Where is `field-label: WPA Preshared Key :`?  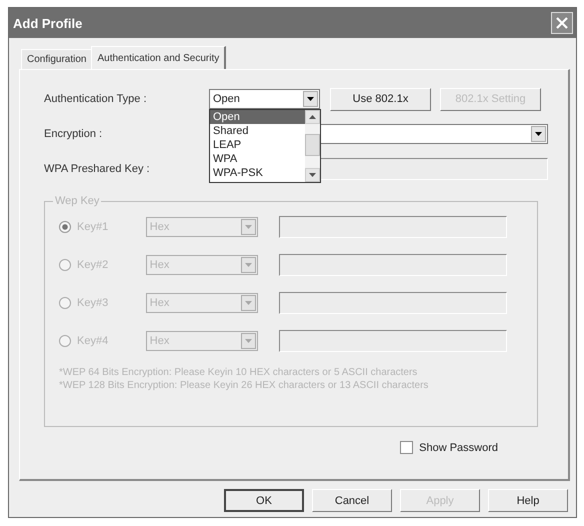
field-label: WPA Preshared Key : is located at coordinates (97, 169).